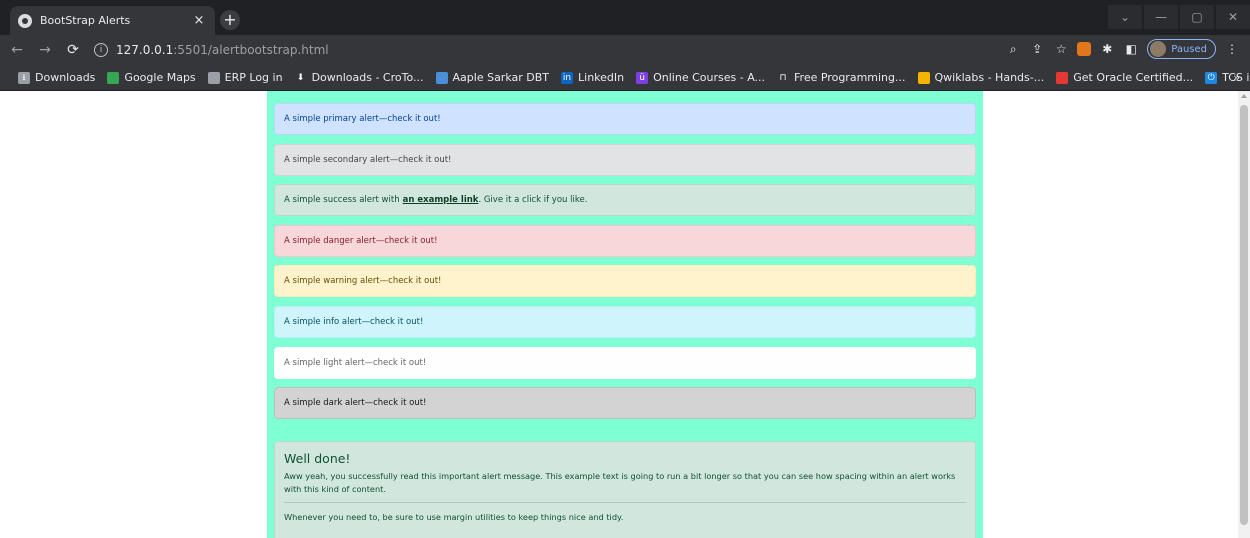 The width and height of the screenshot is (1250, 538). Describe the element at coordinates (145, 50) in the screenshot. I see `url-host: 127.0.0.1` at that location.